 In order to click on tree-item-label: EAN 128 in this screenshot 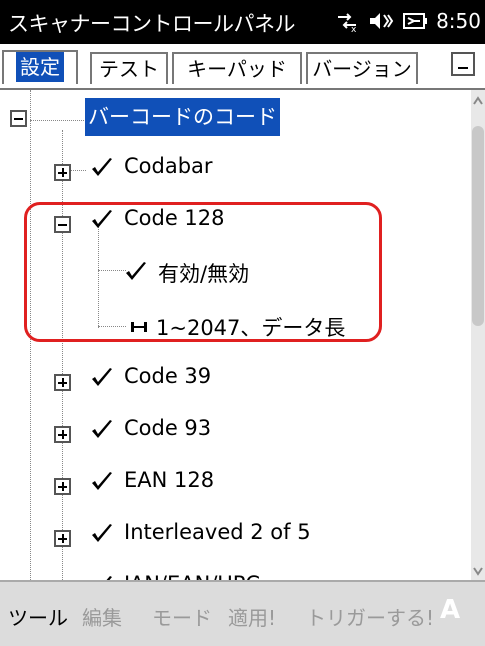, I will do `click(169, 480)`.